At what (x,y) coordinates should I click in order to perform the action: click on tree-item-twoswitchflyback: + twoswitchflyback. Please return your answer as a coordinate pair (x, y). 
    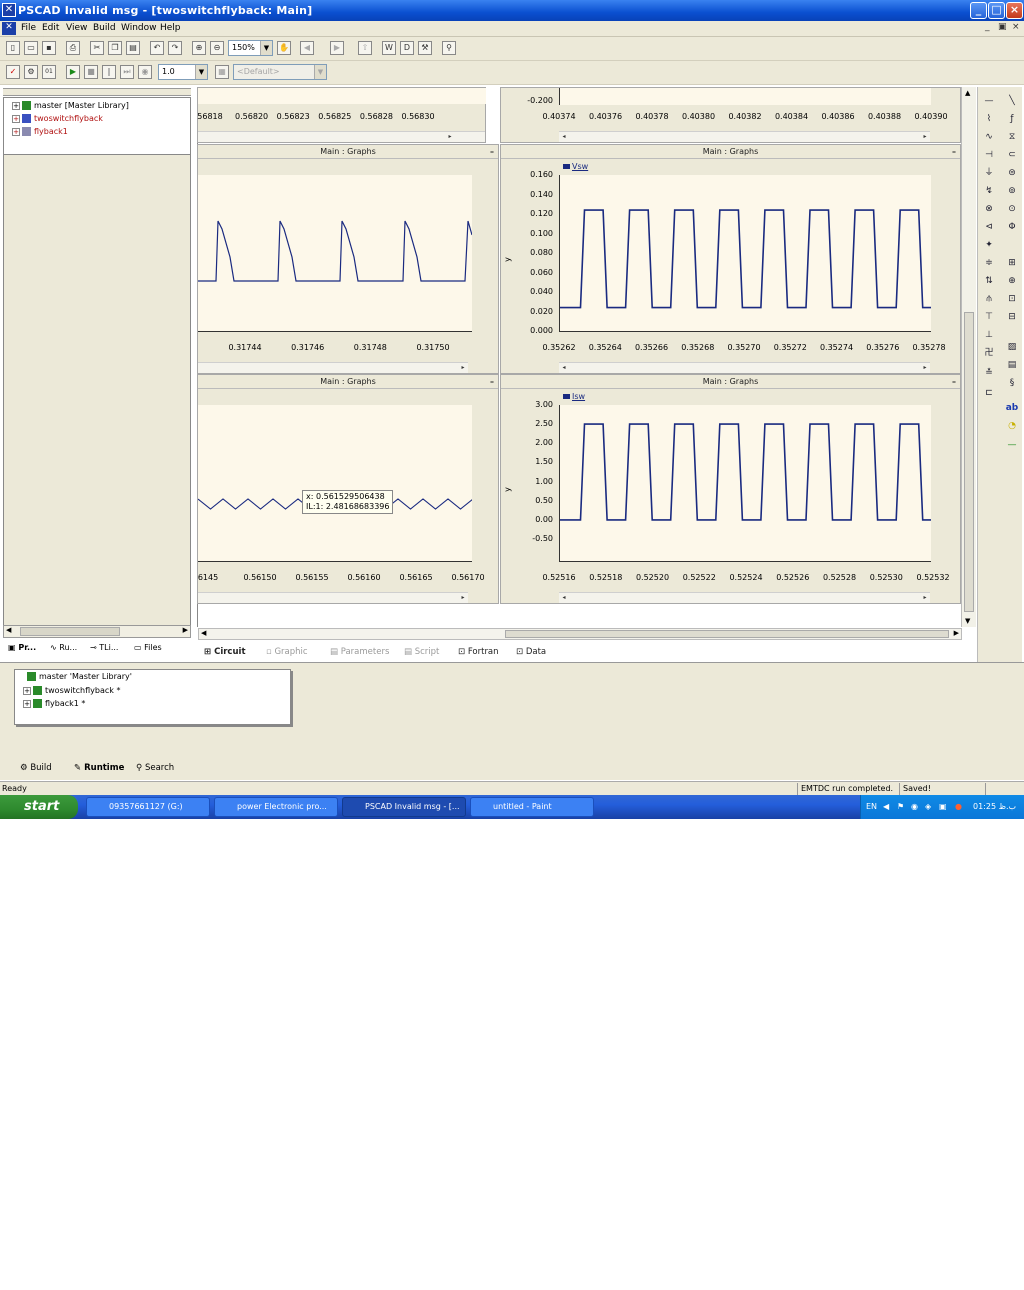
    Looking at the image, I should click on (57, 119).